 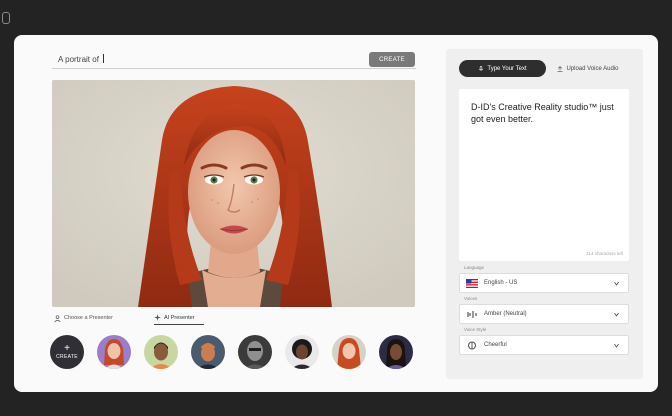 What do you see at coordinates (481, 67) in the screenshot?
I see `microphone-icon` at bounding box center [481, 67].